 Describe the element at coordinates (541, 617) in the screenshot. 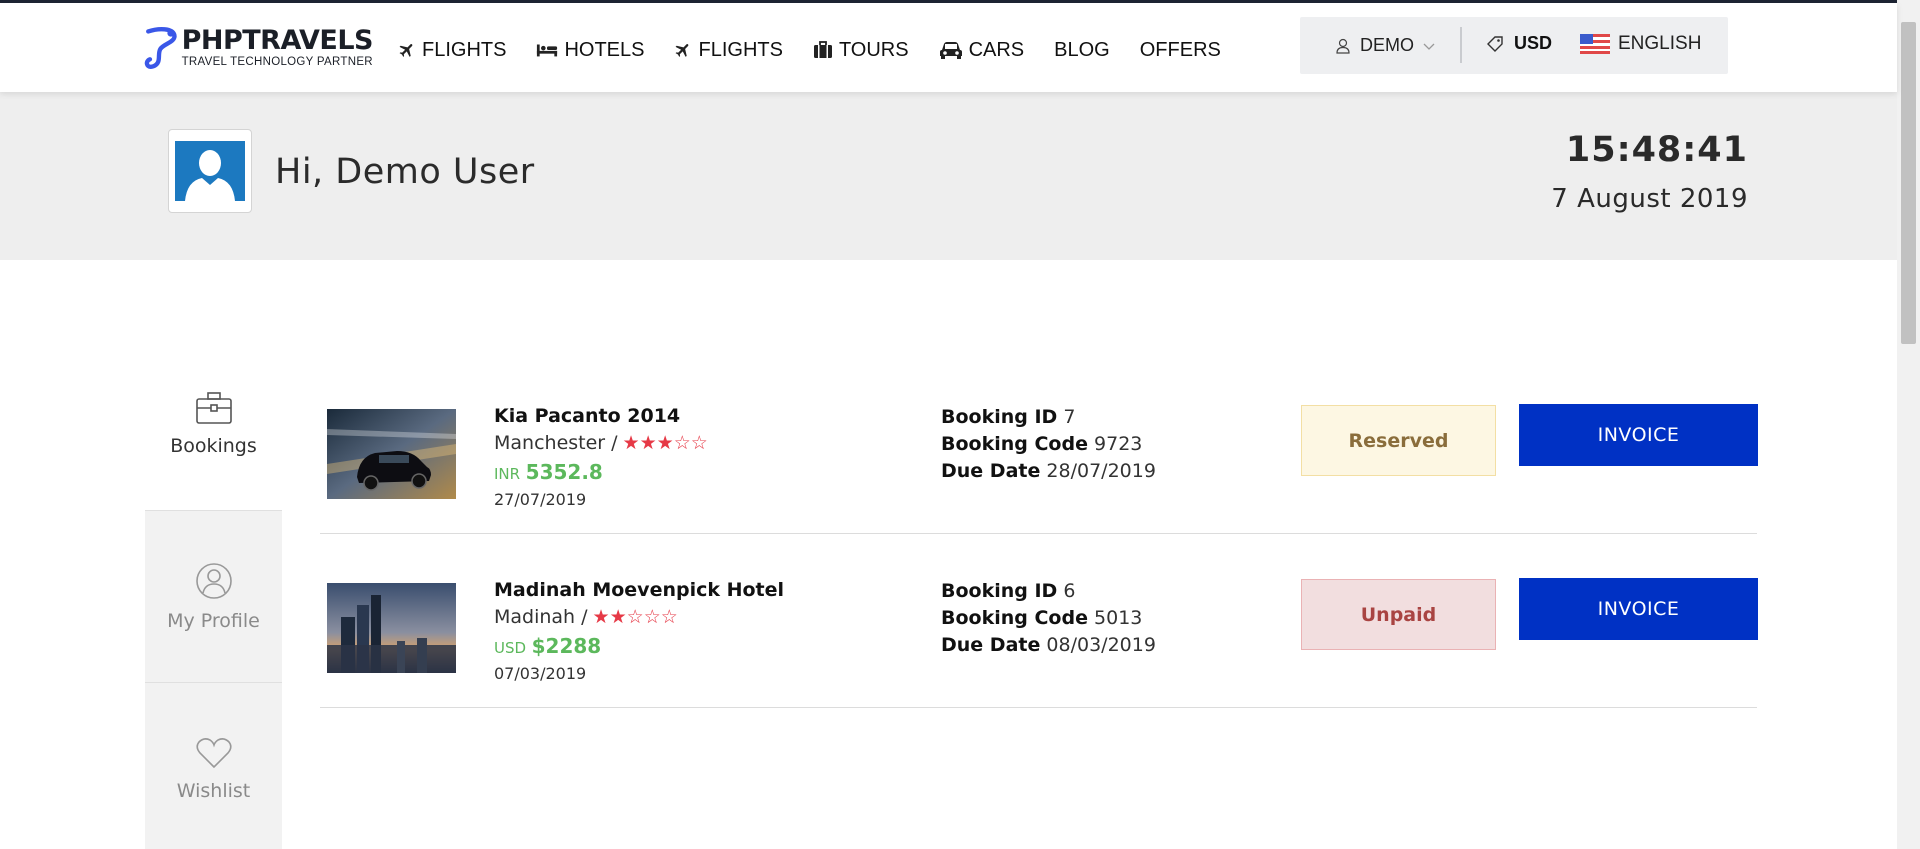

I see `location-text: Madinah /` at that location.